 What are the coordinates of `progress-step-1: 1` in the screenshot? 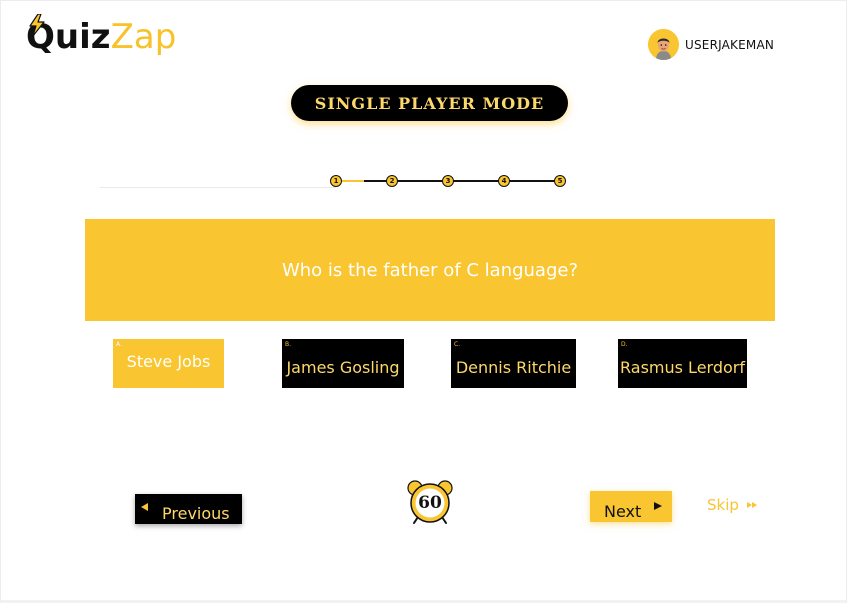 It's located at (336, 181).